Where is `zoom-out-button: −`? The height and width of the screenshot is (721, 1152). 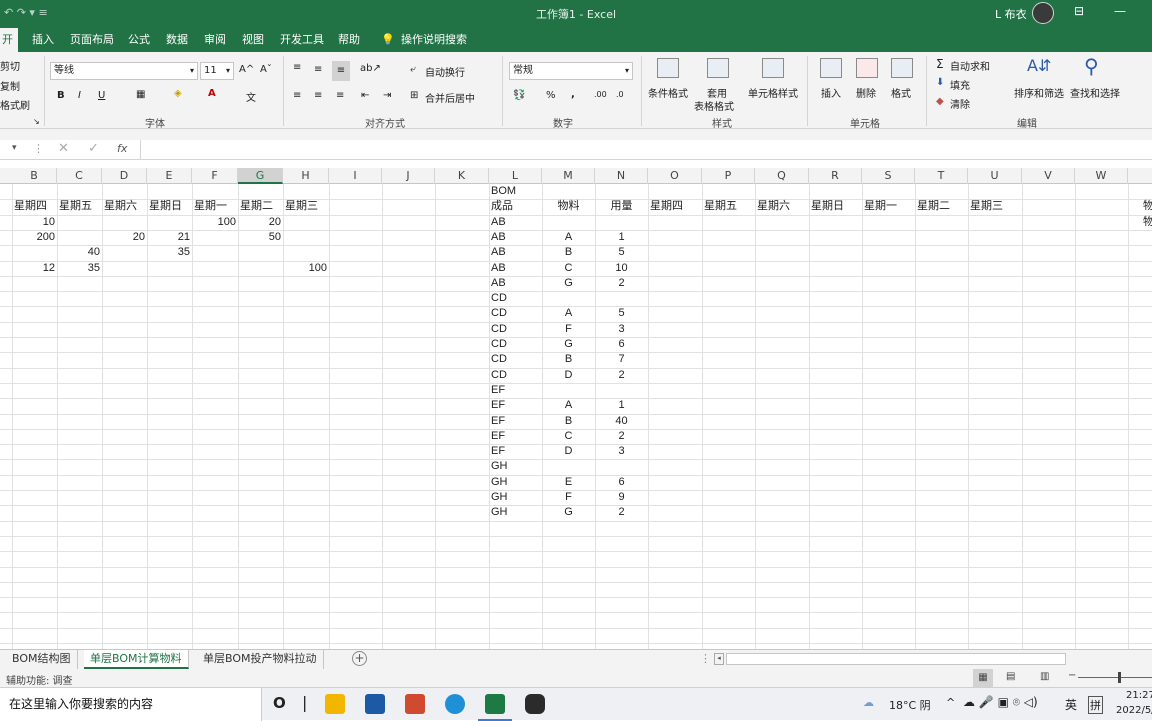
zoom-out-button: − is located at coordinates (1072, 675).